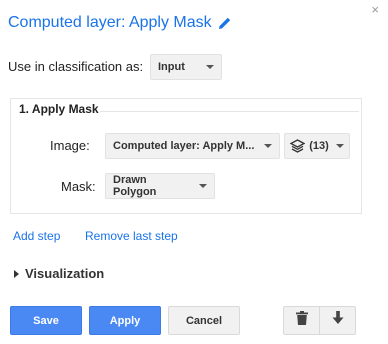 This screenshot has width=388, height=344. I want to click on pencil-icon, so click(225, 23).